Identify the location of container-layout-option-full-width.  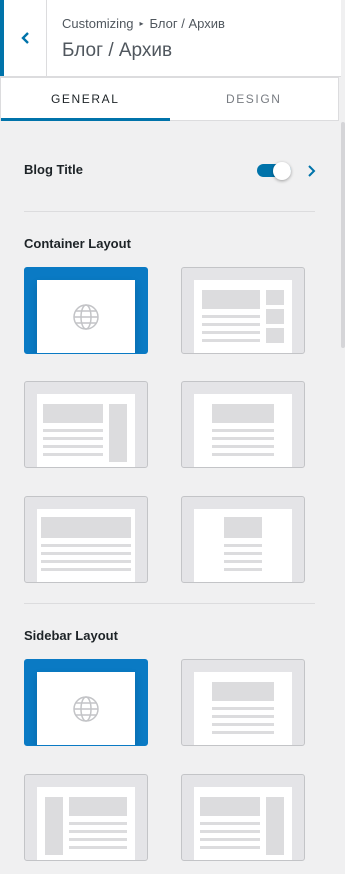
(86, 539).